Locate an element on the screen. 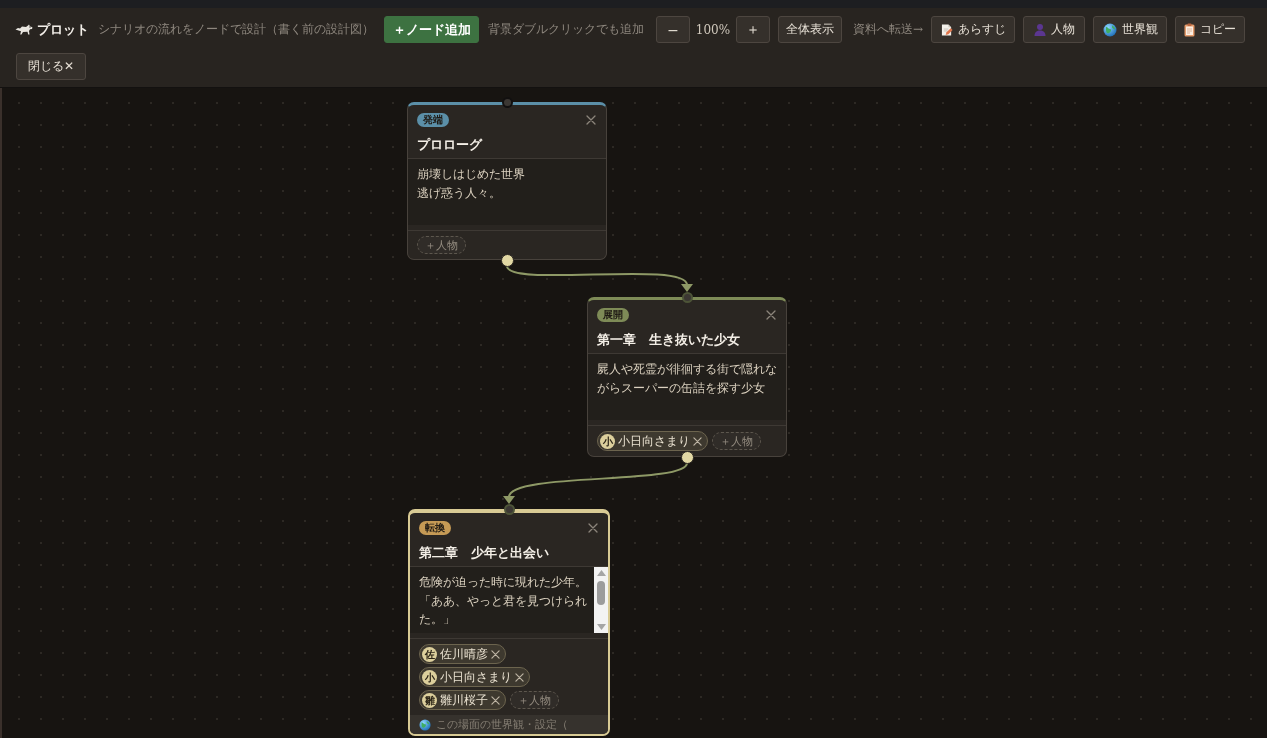 The height and width of the screenshot is (738, 1267). clipboard-icon is located at coordinates (1190, 29).